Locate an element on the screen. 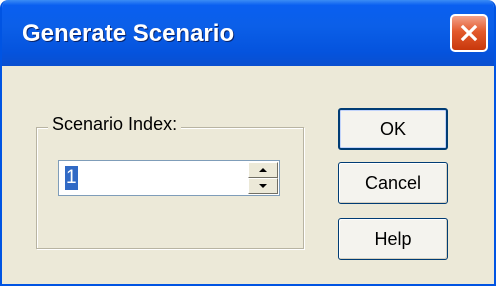 The height and width of the screenshot is (286, 496). spin-down-button is located at coordinates (263, 186).